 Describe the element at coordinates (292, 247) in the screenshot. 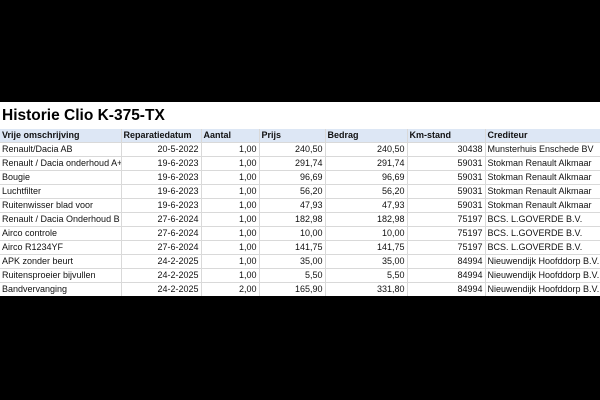

I see `cell-prijs: 141,75` at that location.